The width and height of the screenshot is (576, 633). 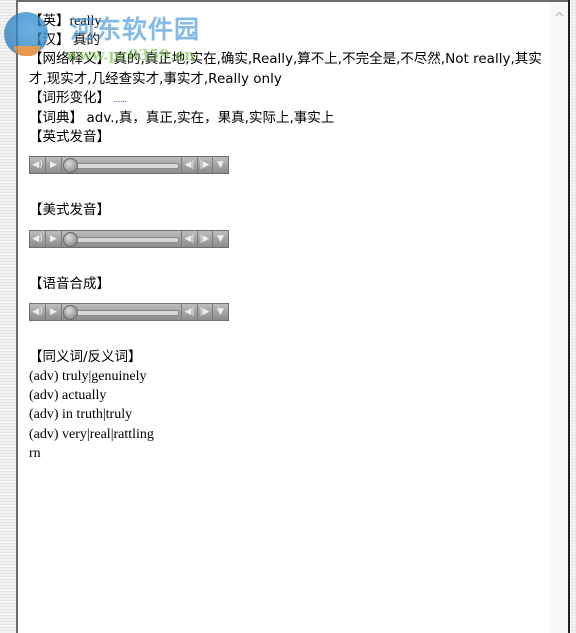 What do you see at coordinates (88, 377) in the screenshot?
I see `synonym-item: (adv) truly|genuinely` at bounding box center [88, 377].